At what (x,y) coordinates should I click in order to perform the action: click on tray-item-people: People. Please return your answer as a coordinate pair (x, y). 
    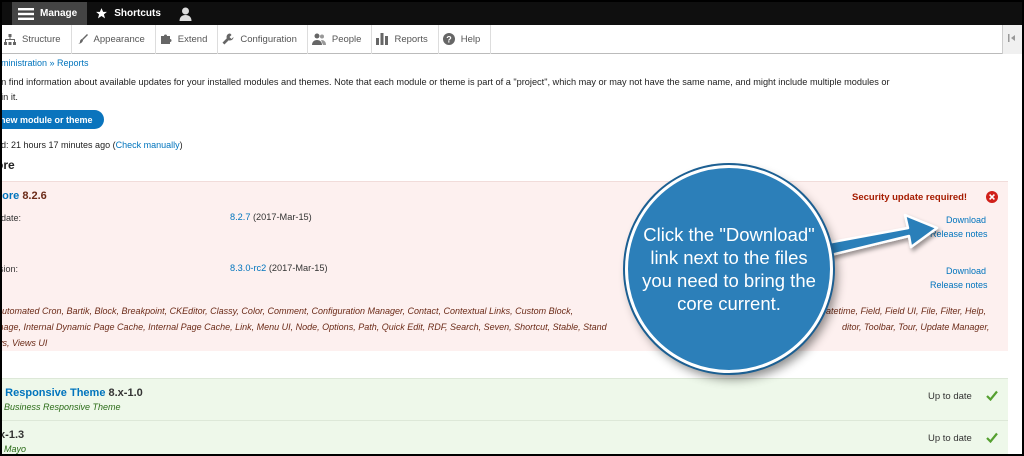
    Looking at the image, I should click on (340, 39).